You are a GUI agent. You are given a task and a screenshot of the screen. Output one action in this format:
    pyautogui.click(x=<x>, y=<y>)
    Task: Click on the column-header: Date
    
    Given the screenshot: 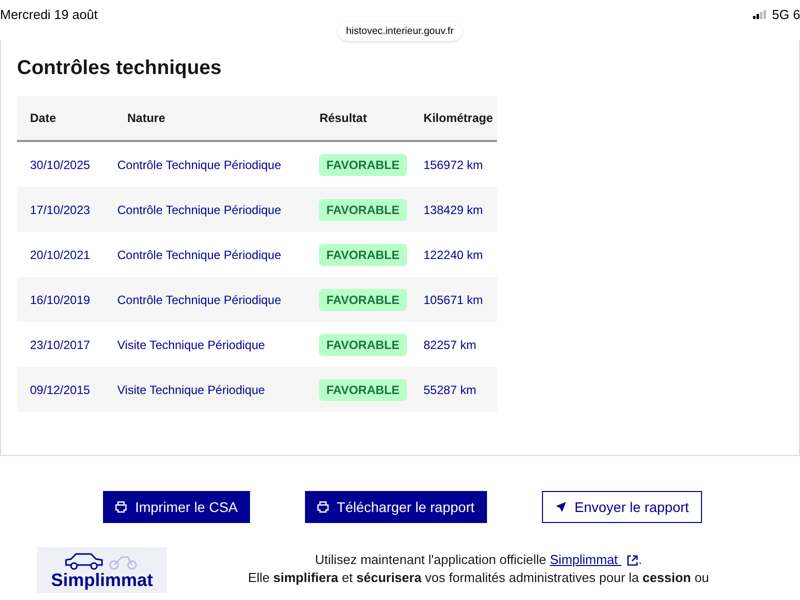 What is the action you would take?
    pyautogui.click(x=43, y=118)
    